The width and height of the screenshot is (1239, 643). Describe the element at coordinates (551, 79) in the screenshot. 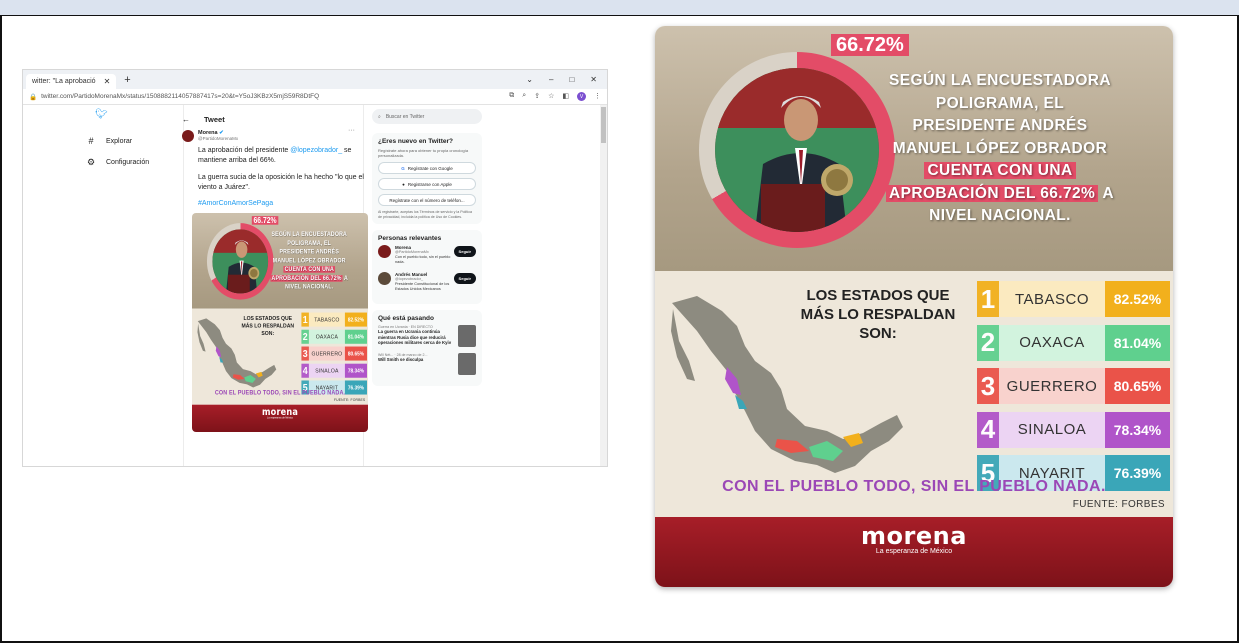

I see `minimize-icon: –` at that location.